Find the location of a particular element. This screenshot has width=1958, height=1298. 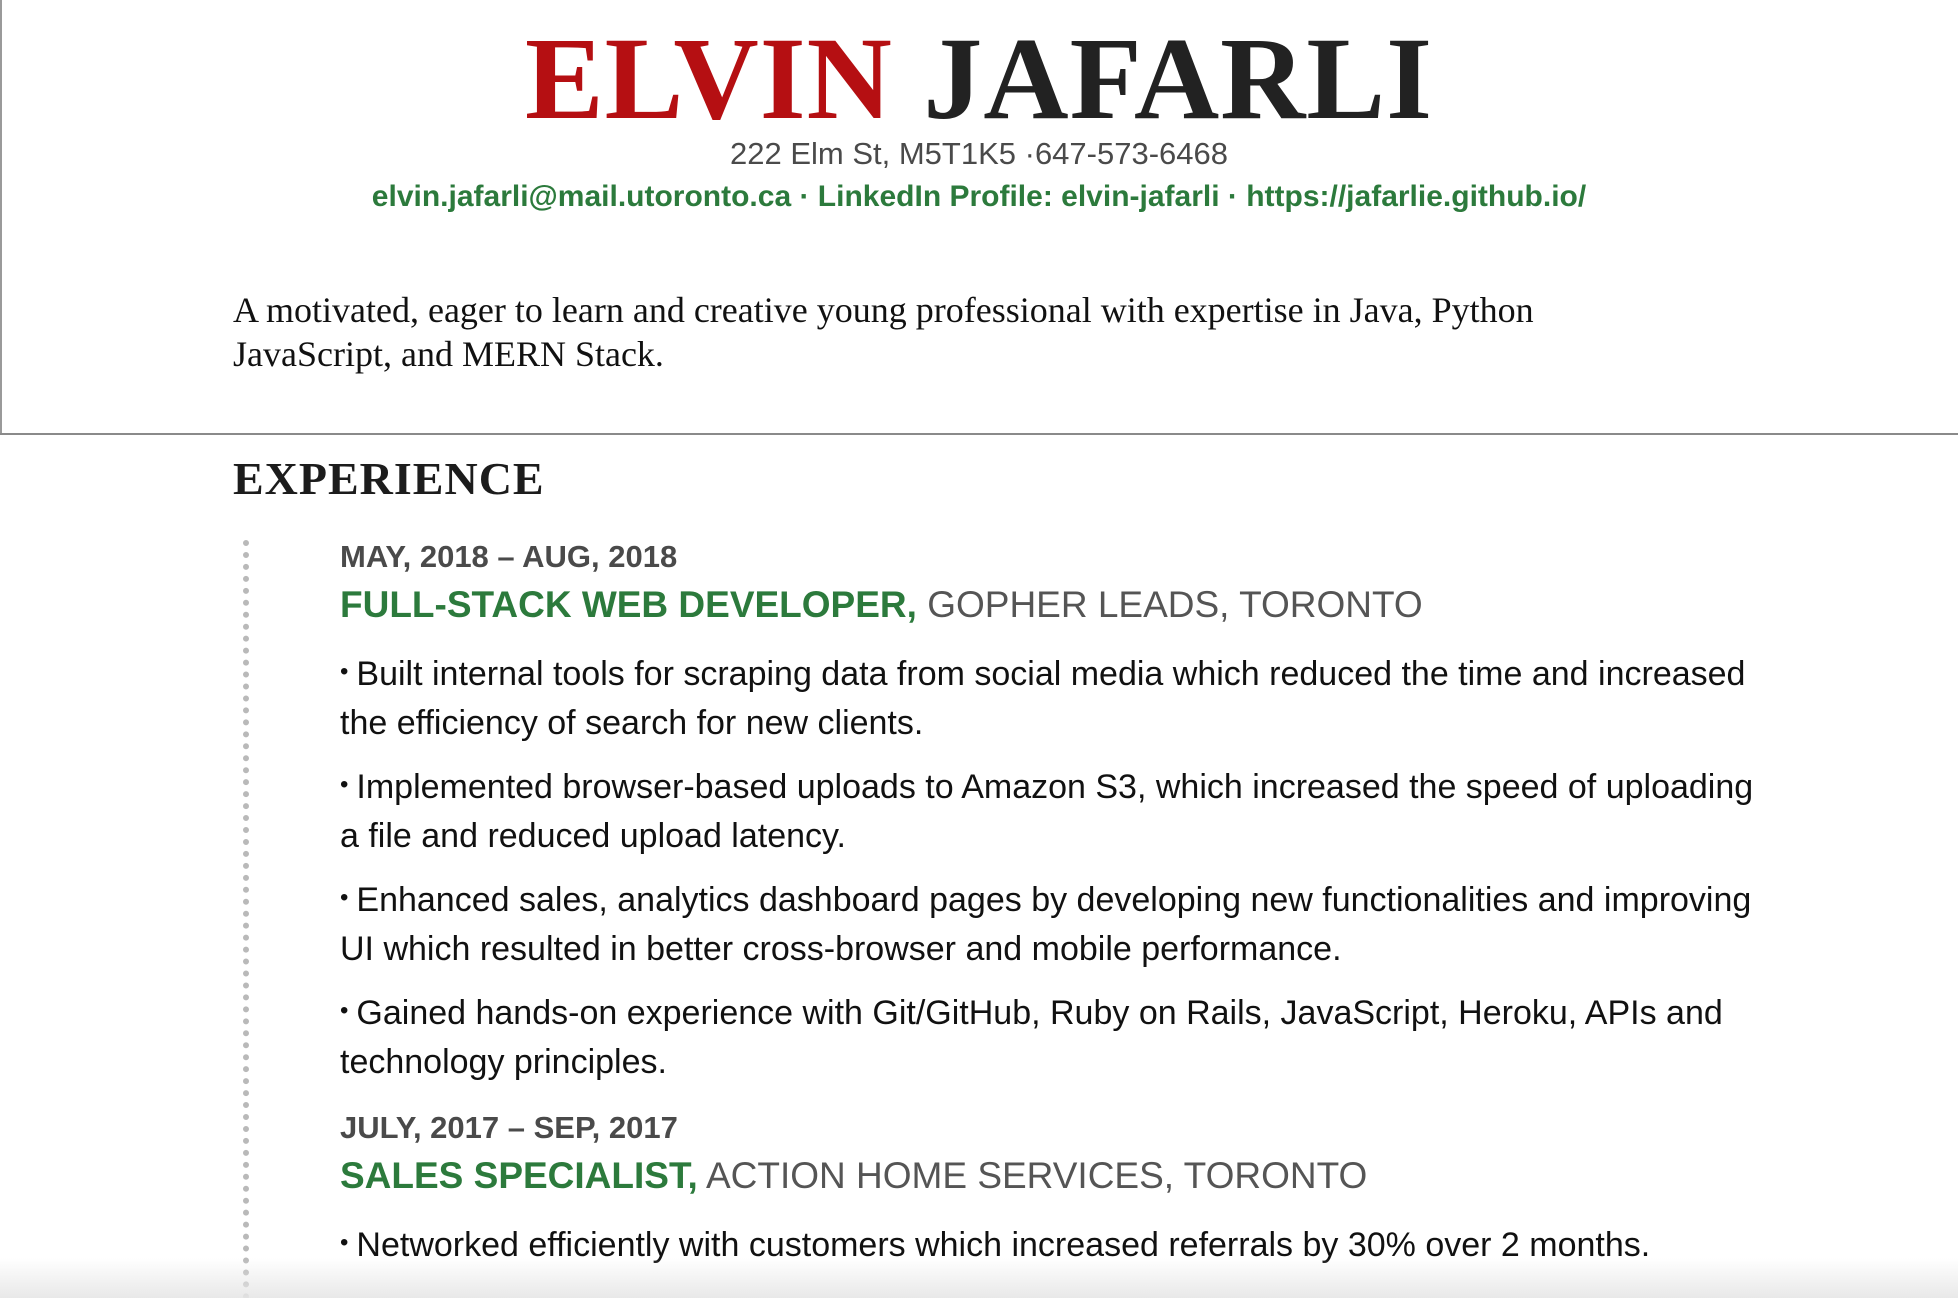

first-name: ELVIN is located at coordinates (708, 78).